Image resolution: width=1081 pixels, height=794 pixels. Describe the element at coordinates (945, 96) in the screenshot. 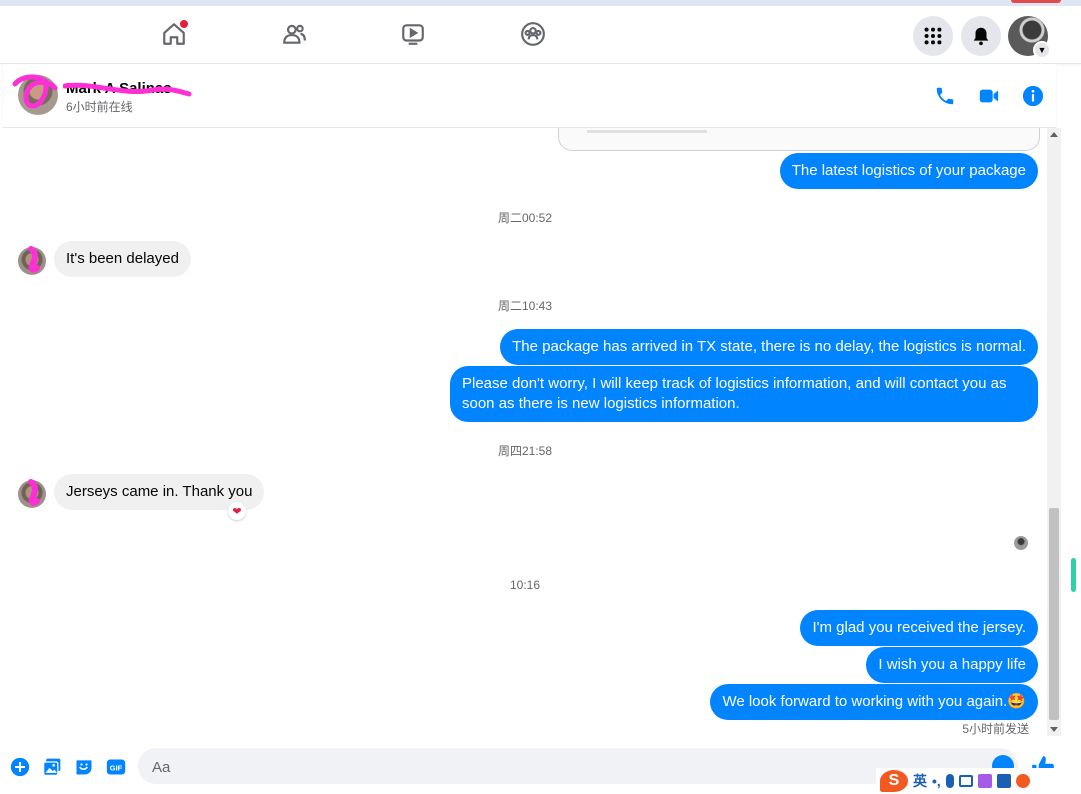

I see `phone-icon` at that location.